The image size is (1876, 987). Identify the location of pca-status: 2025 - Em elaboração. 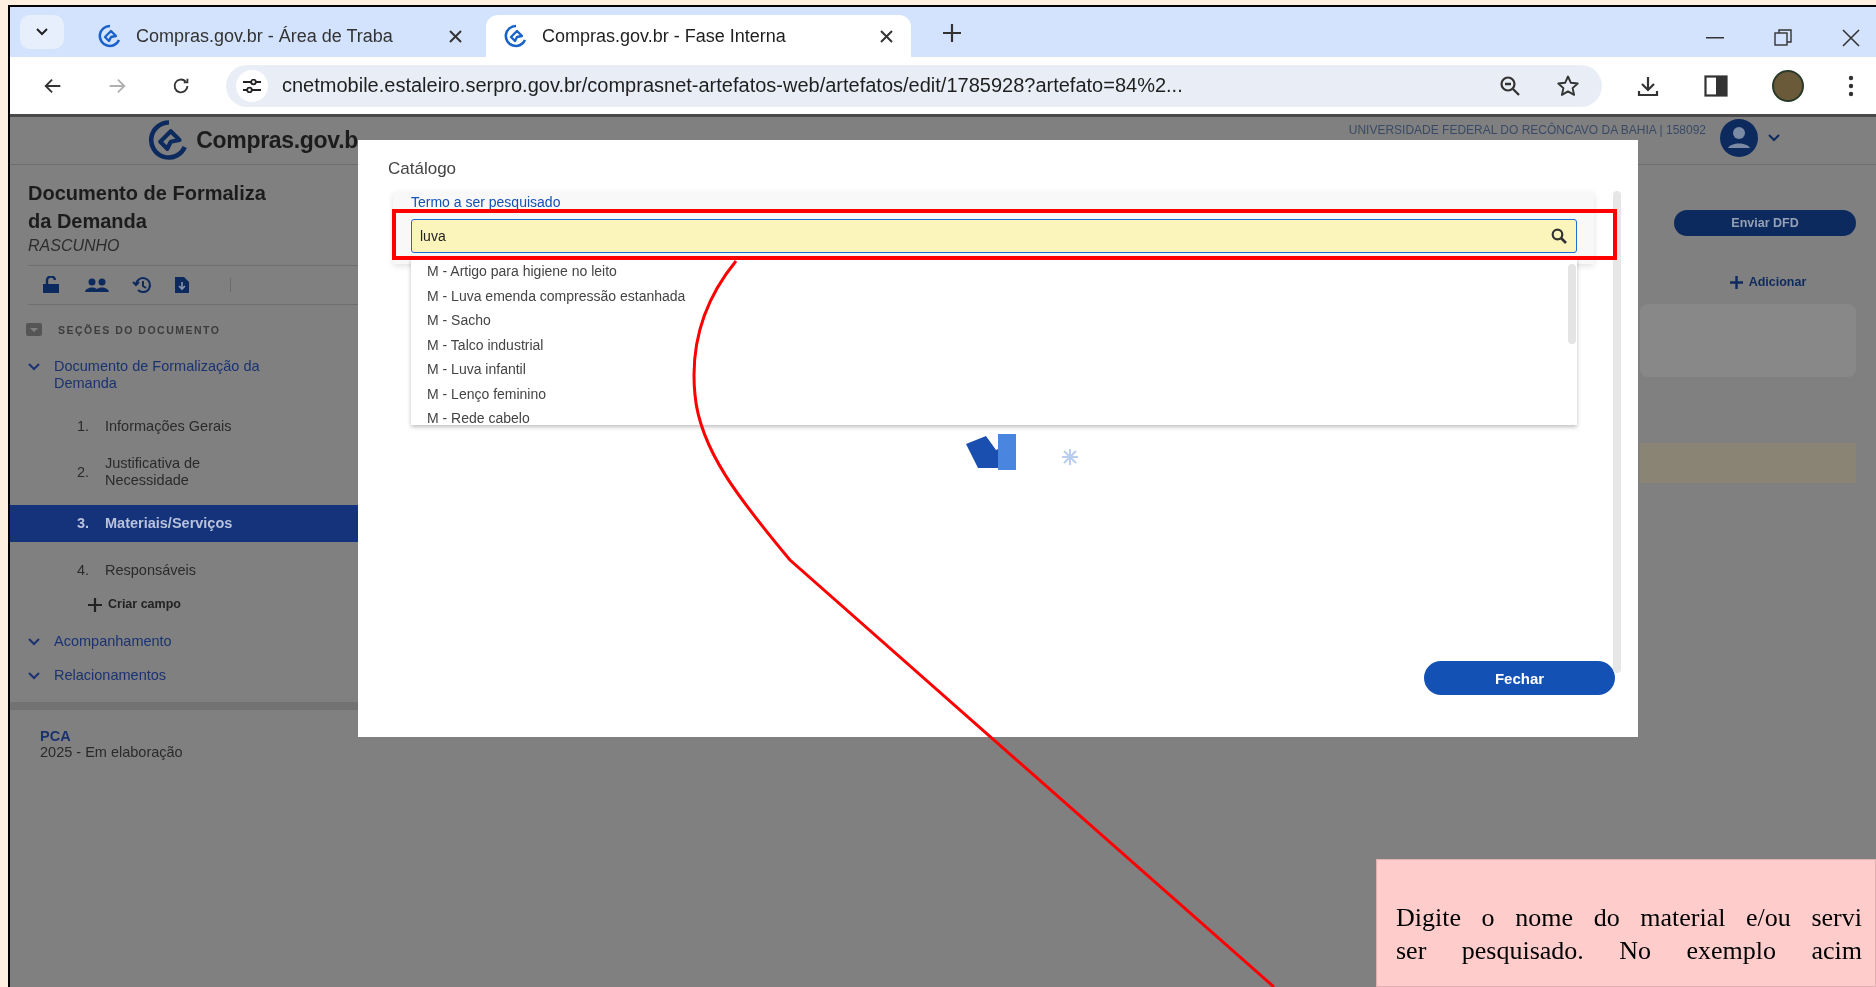
(112, 752).